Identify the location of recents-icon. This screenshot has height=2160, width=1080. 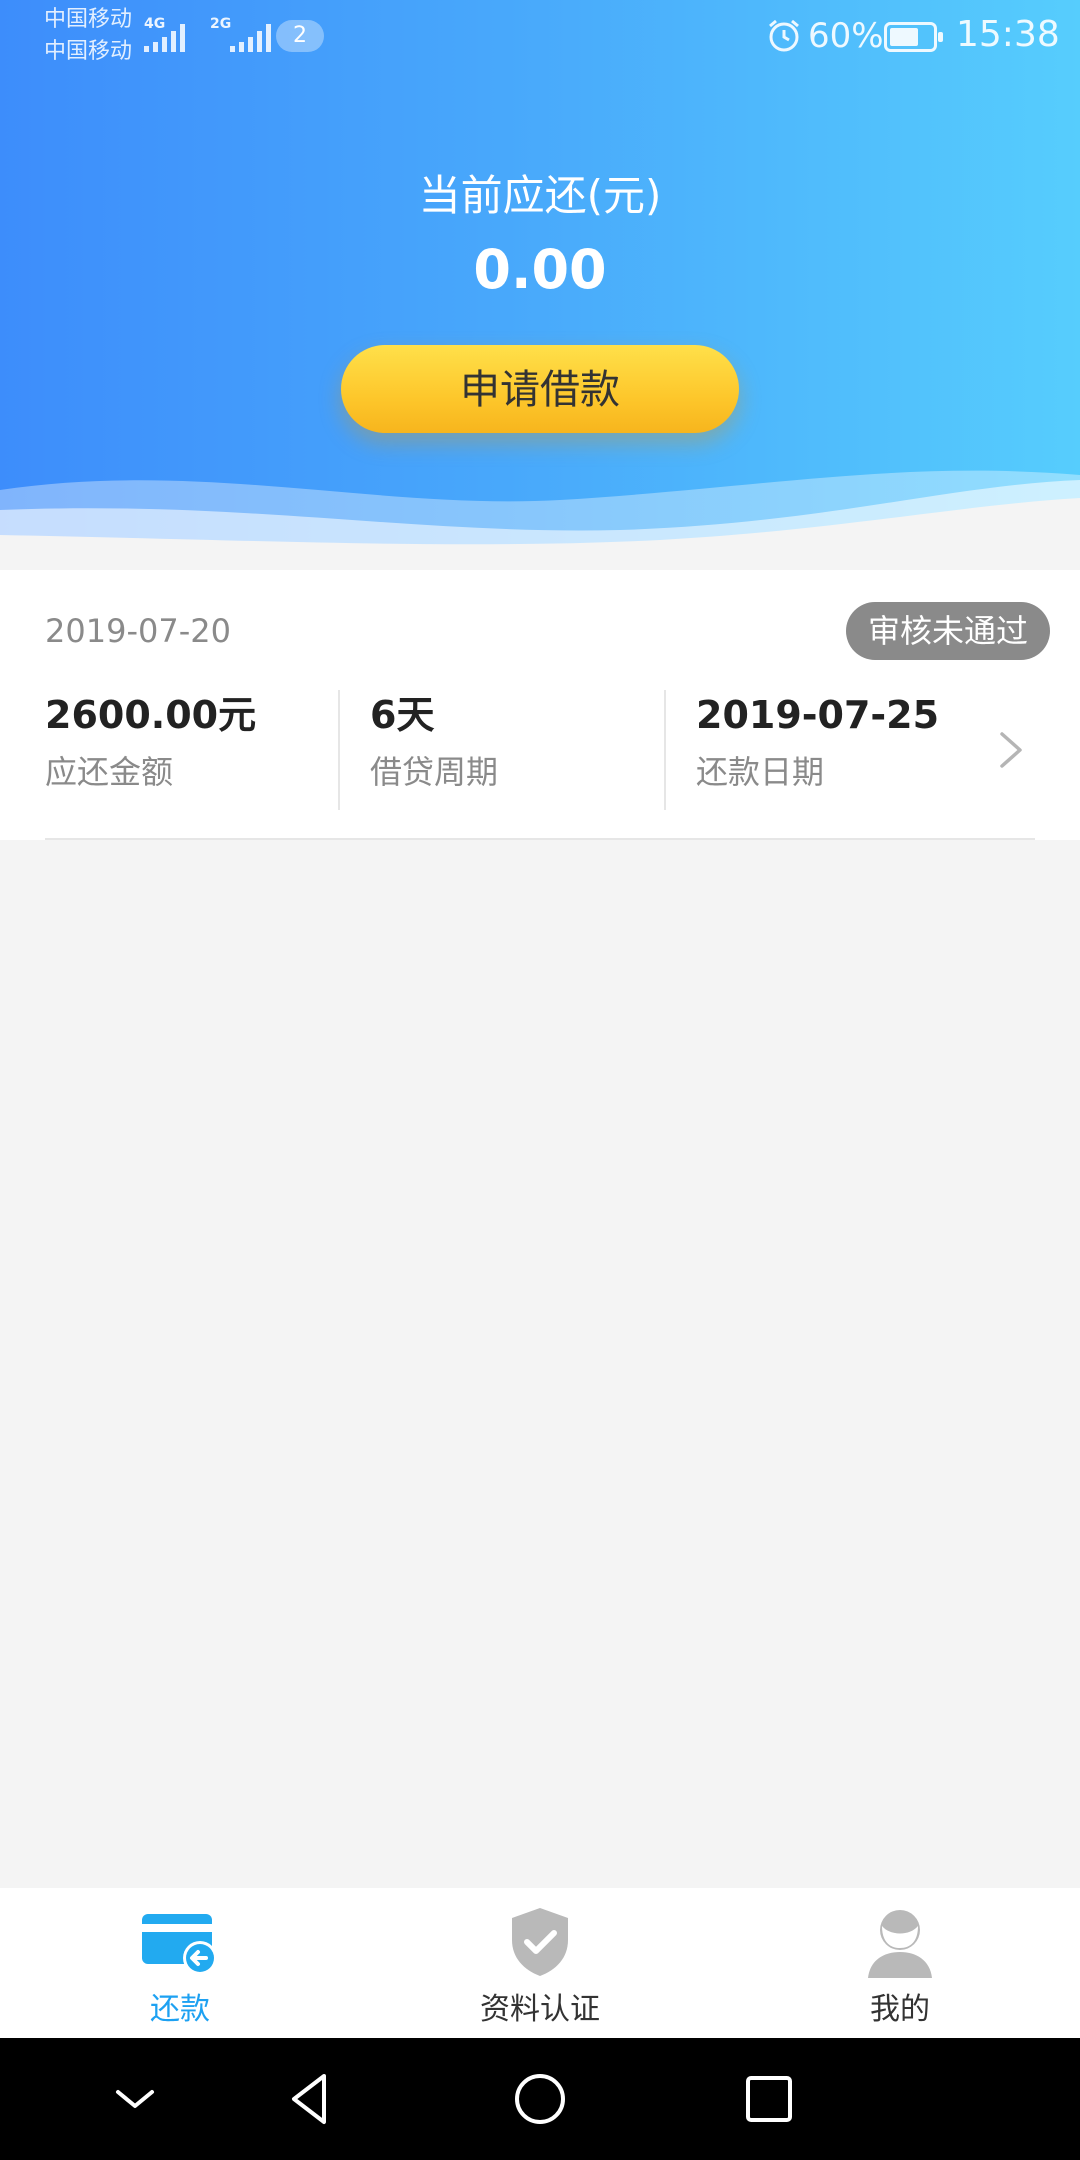
(769, 2099).